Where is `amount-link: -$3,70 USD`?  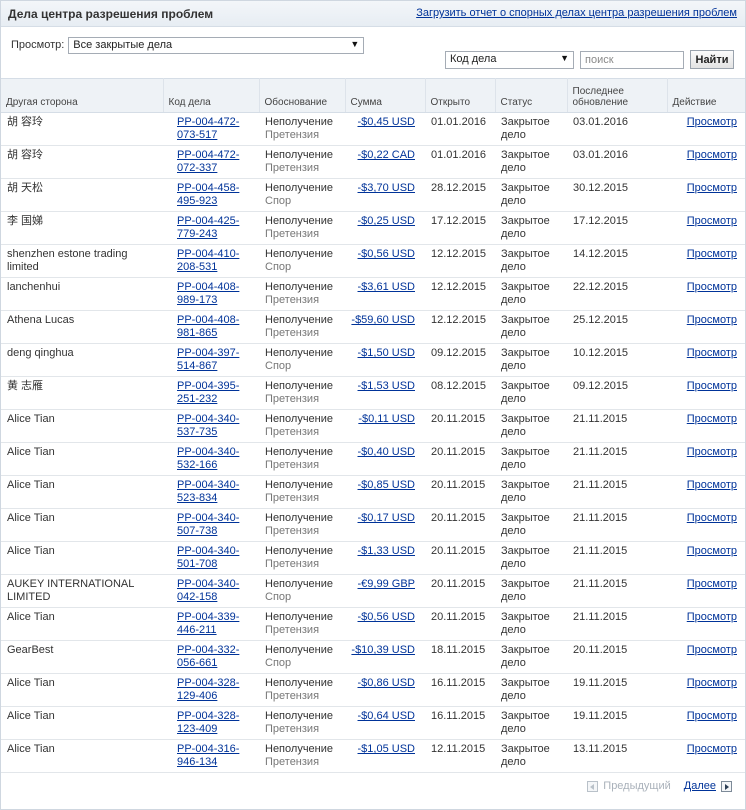 amount-link: -$3,70 USD is located at coordinates (386, 188).